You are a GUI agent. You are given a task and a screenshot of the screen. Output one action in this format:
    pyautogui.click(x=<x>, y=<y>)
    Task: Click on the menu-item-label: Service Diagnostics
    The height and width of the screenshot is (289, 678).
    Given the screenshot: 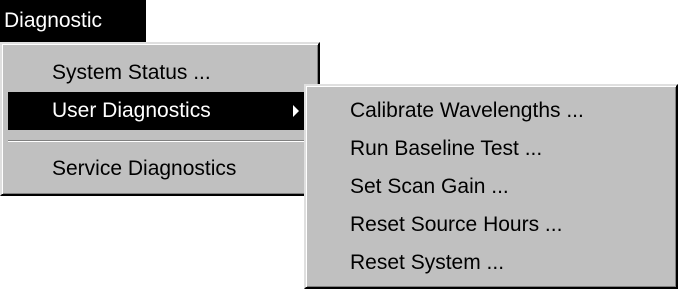 What is the action you would take?
    pyautogui.click(x=144, y=168)
    